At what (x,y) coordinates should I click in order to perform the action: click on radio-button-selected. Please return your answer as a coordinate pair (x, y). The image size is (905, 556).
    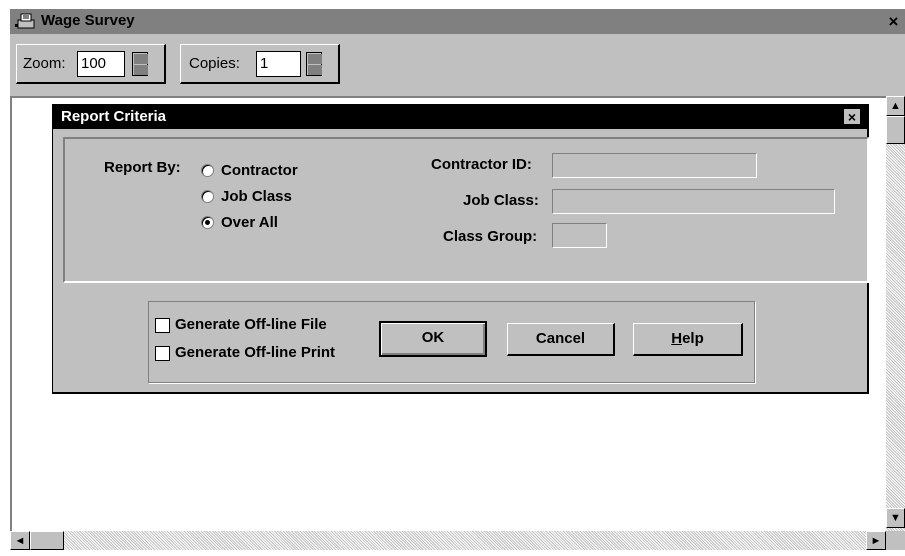
    Looking at the image, I should click on (207, 222).